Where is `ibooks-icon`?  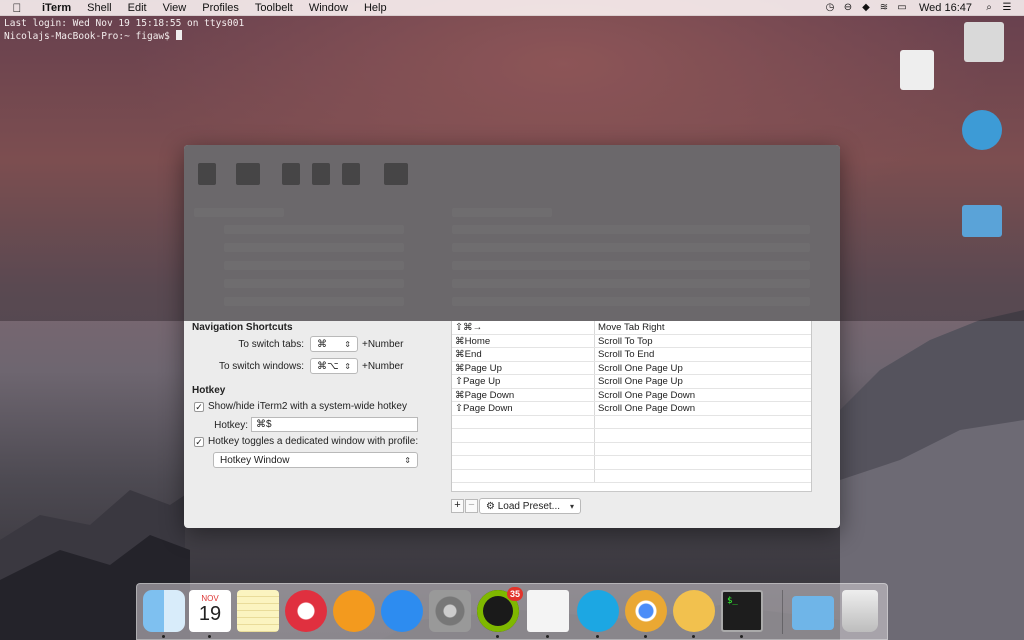 ibooks-icon is located at coordinates (354, 611).